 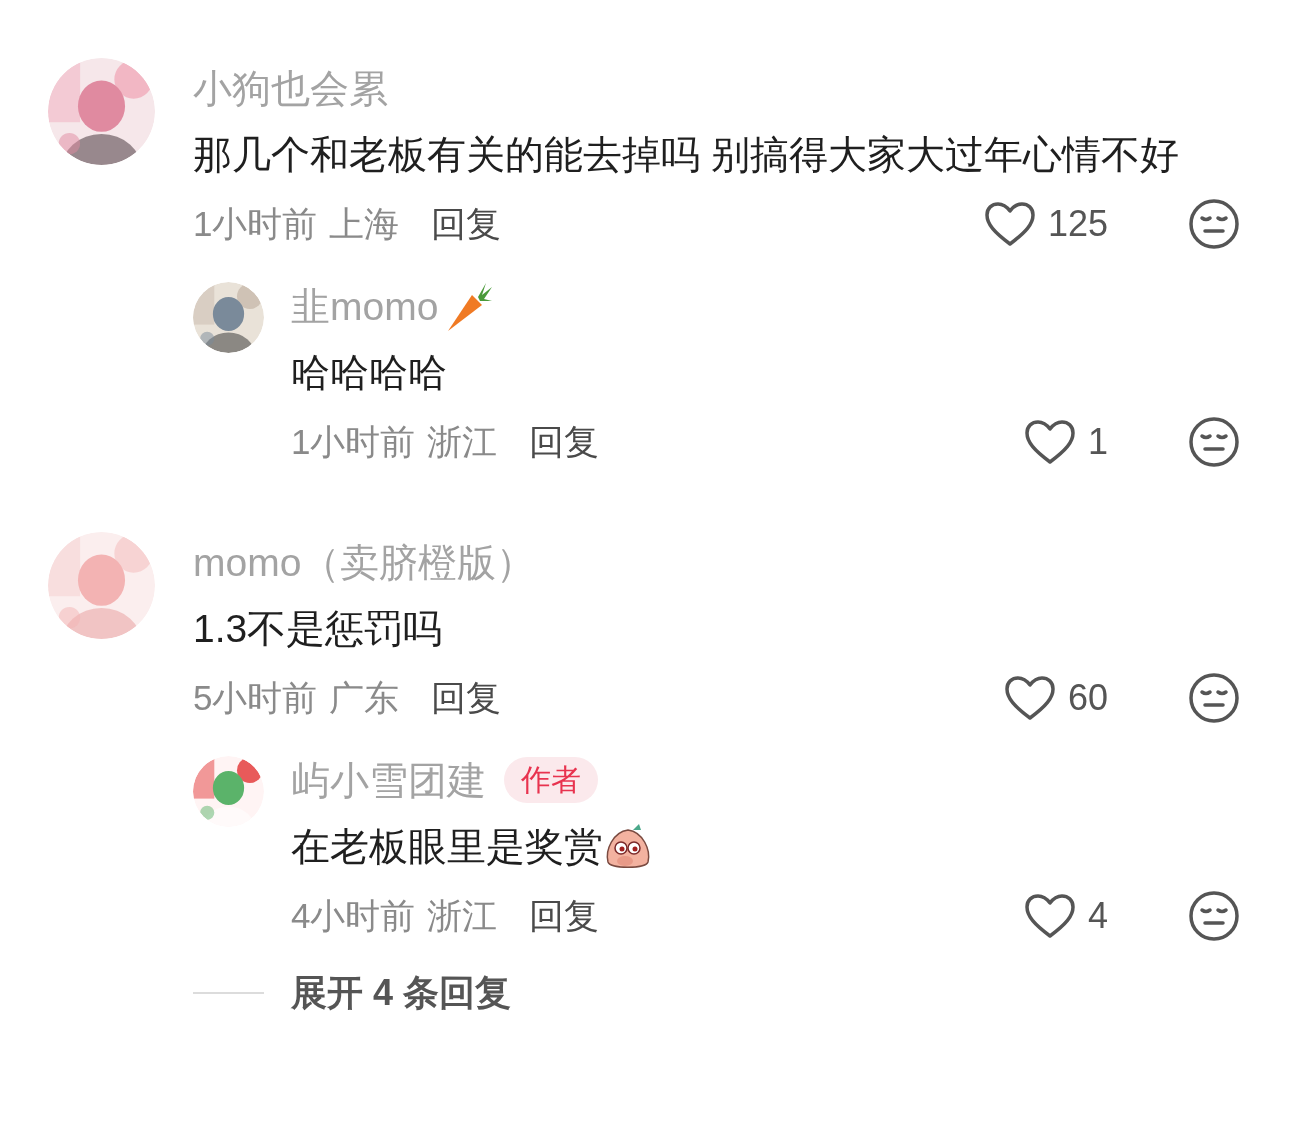 I want to click on comment-text: 在老板眼里是奖赏, so click(x=447, y=847).